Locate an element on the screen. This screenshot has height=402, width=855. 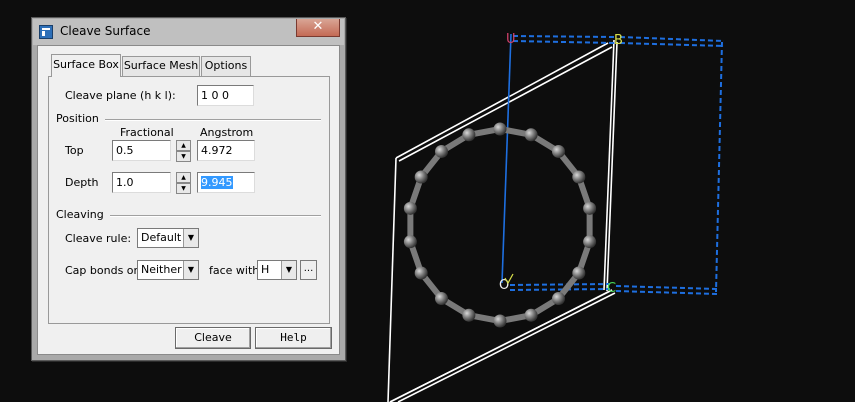
axis-label-origin: O is located at coordinates (504, 285).